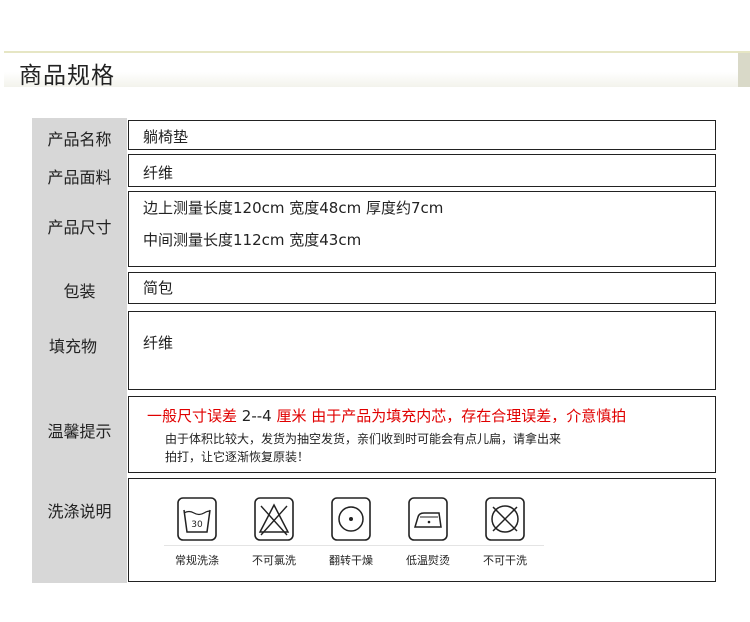 The height and width of the screenshot is (622, 750). Describe the element at coordinates (428, 560) in the screenshot. I see `care-label-low-iron: 低温熨烫` at that location.